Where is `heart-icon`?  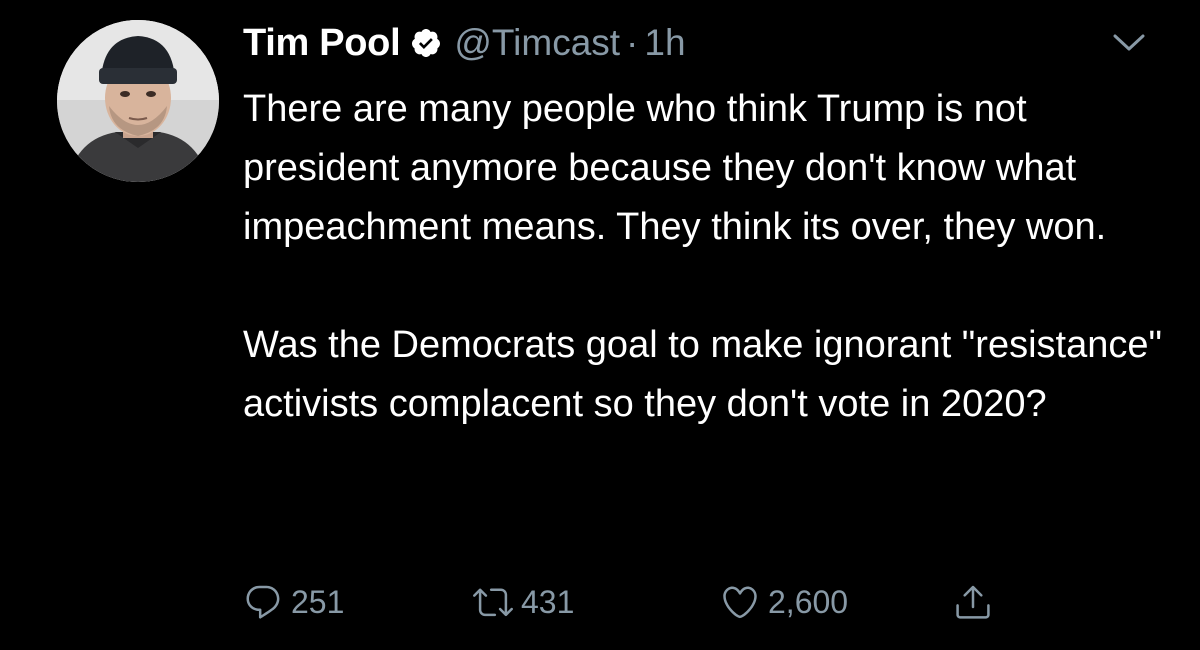 heart-icon is located at coordinates (740, 602).